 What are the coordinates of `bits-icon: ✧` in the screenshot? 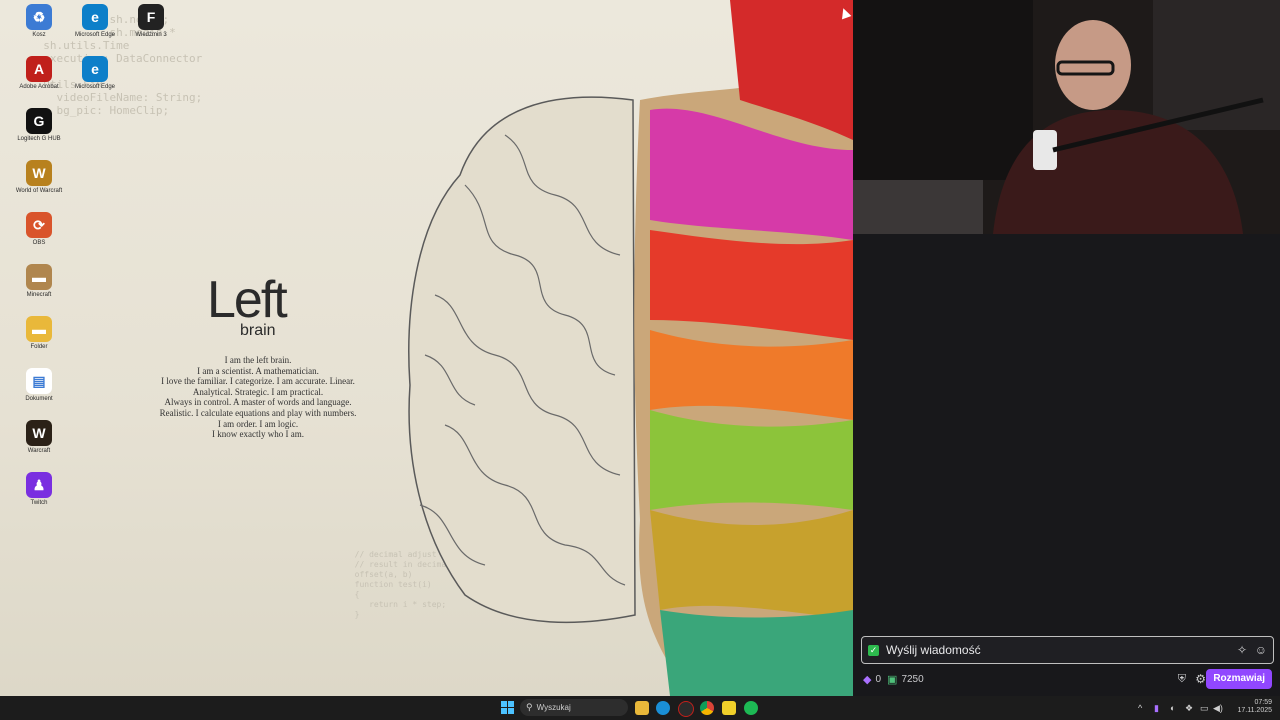 It's located at (1242, 650).